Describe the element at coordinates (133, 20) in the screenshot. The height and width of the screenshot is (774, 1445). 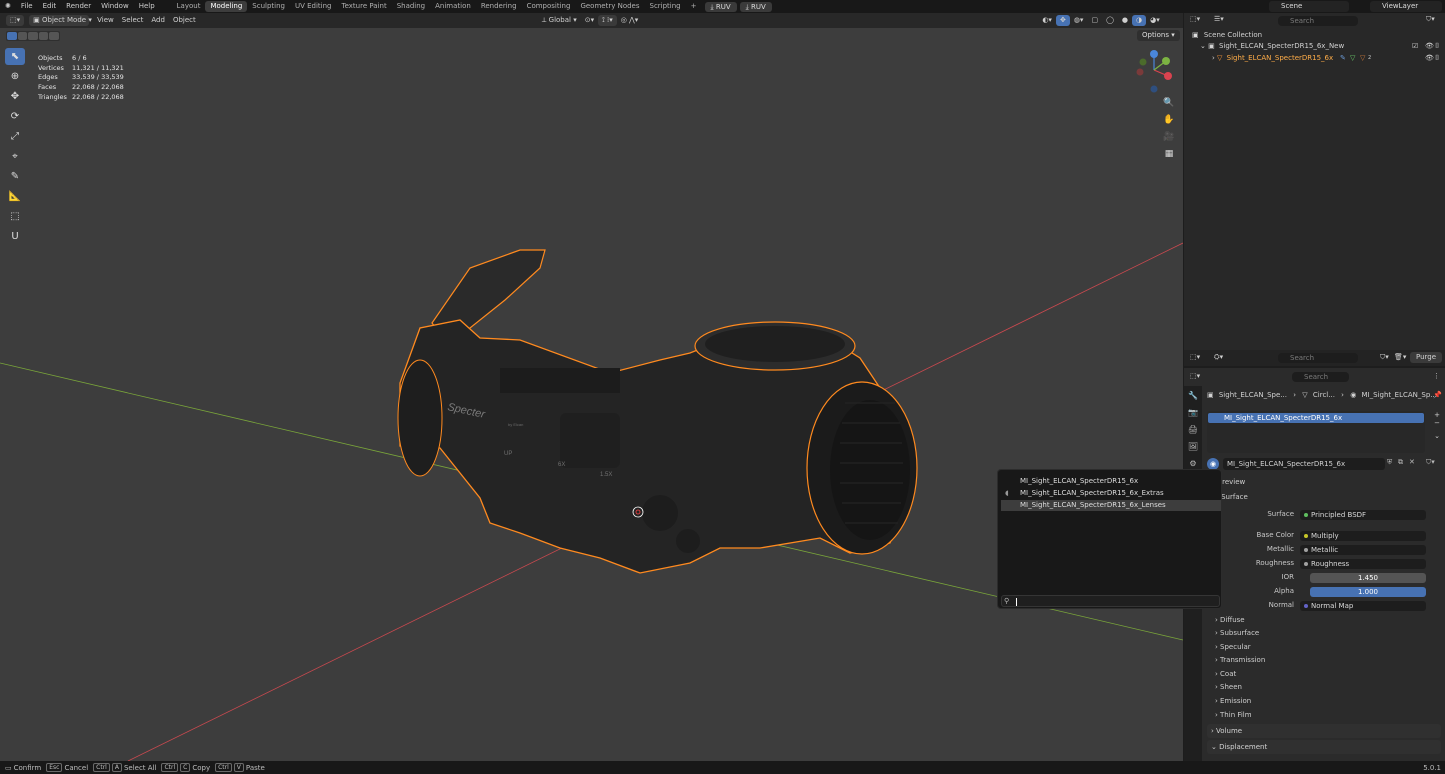
I see `menu-select: Select` at that location.